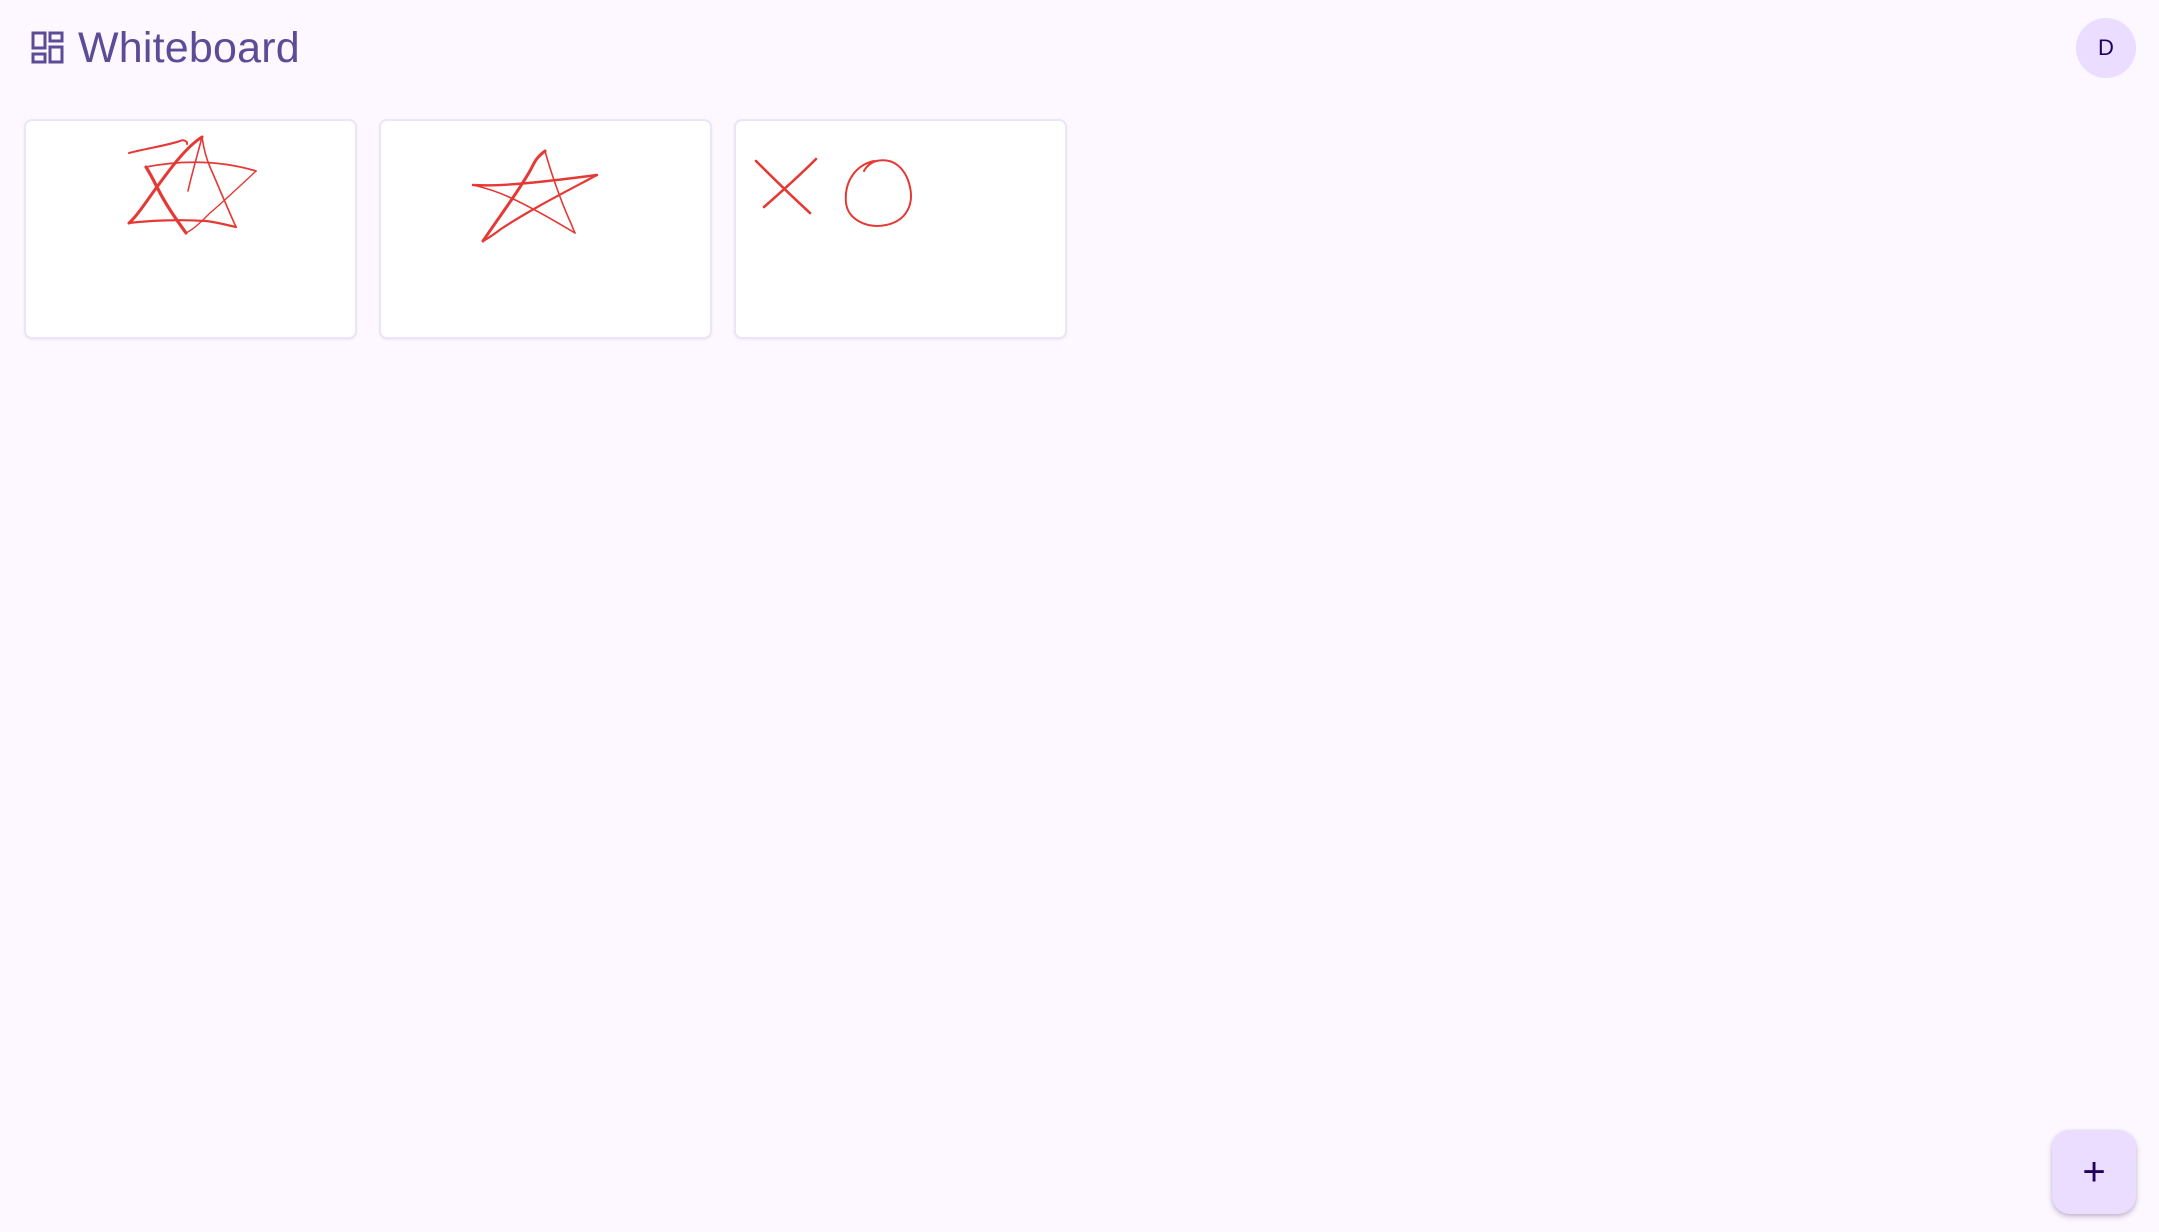  I want to click on plus-icon: +, so click(2094, 1171).